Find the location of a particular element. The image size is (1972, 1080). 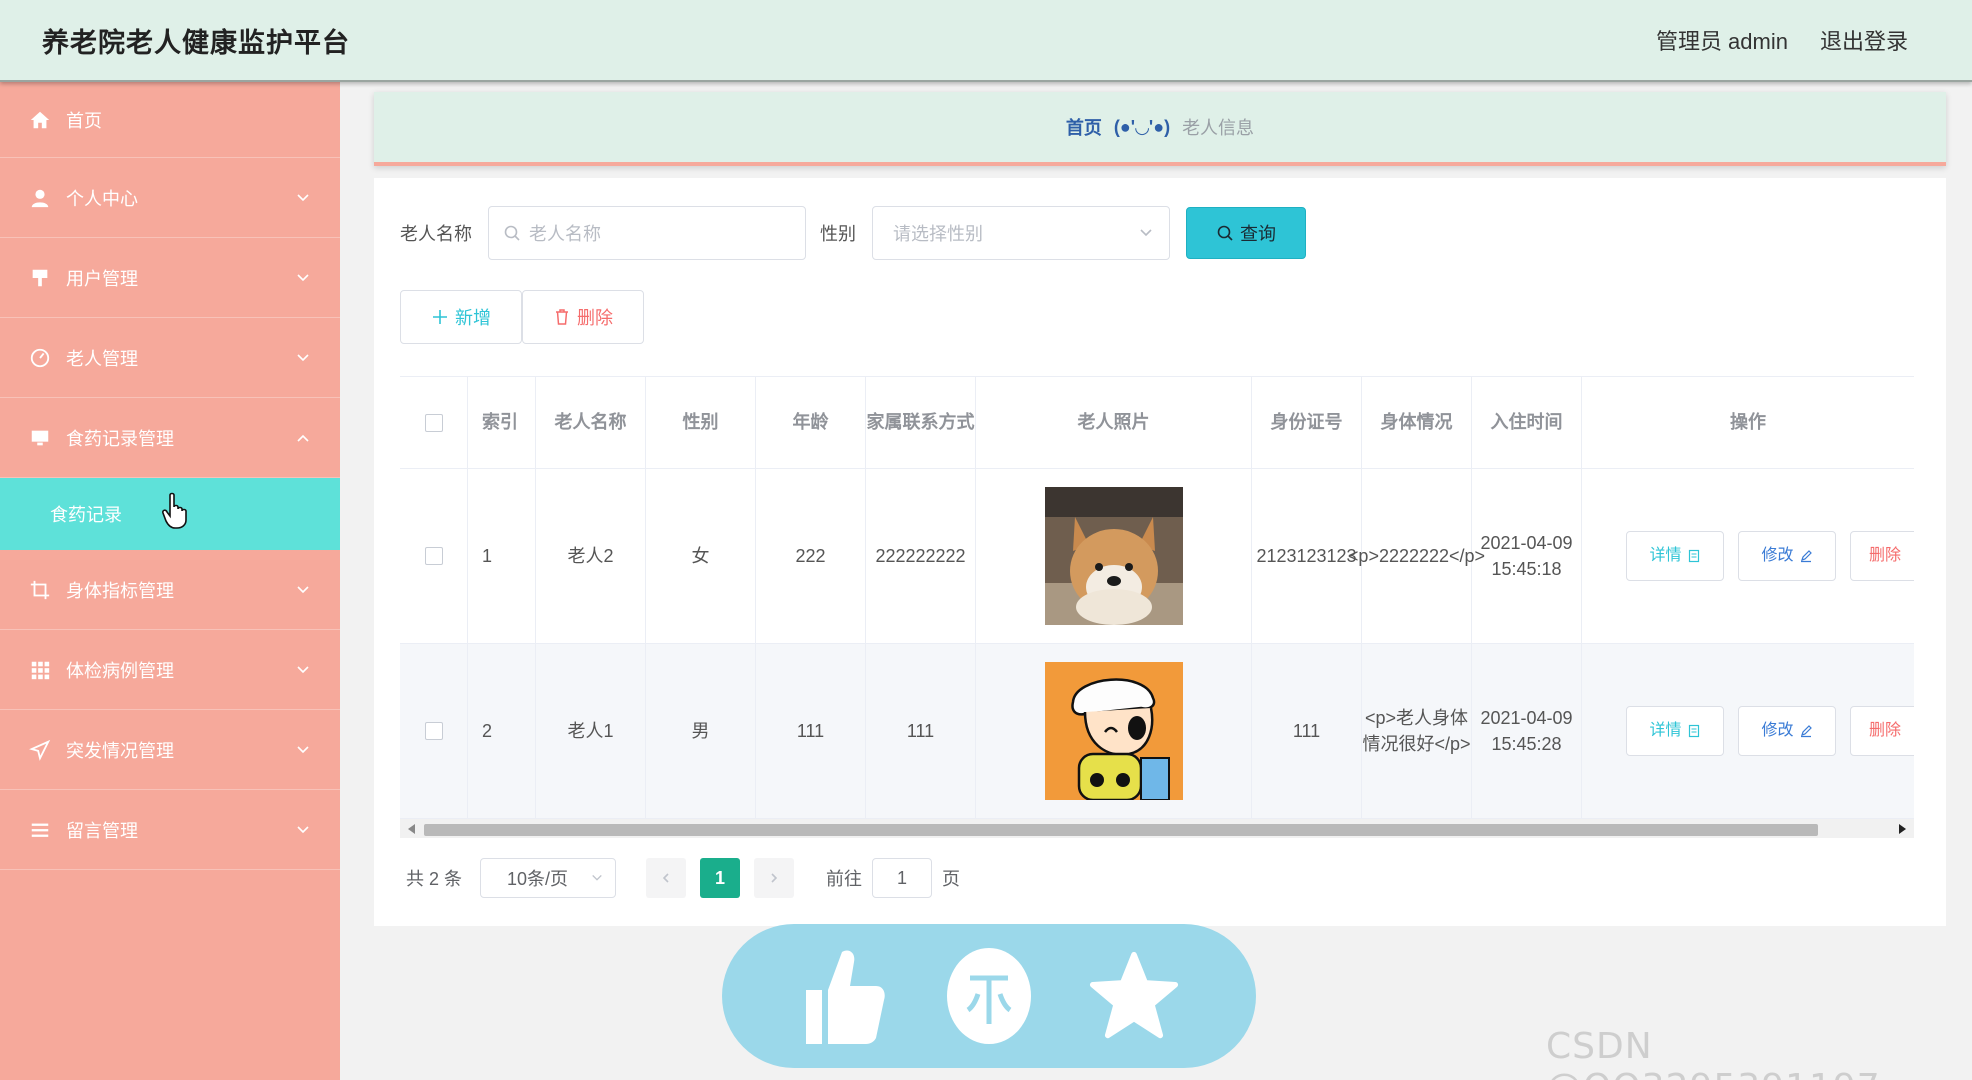

sidebar-item-message-management: 留言管理 is located at coordinates (170, 830).